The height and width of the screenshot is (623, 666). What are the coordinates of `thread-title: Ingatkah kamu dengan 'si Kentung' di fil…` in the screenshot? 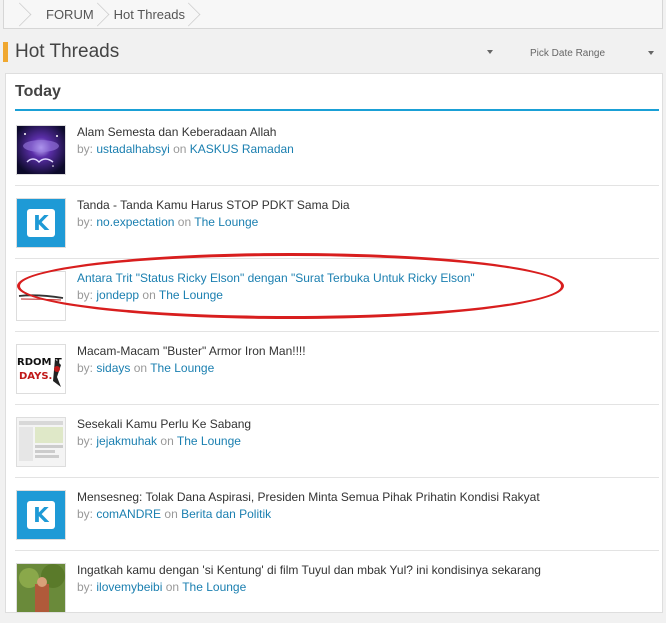 It's located at (309, 570).